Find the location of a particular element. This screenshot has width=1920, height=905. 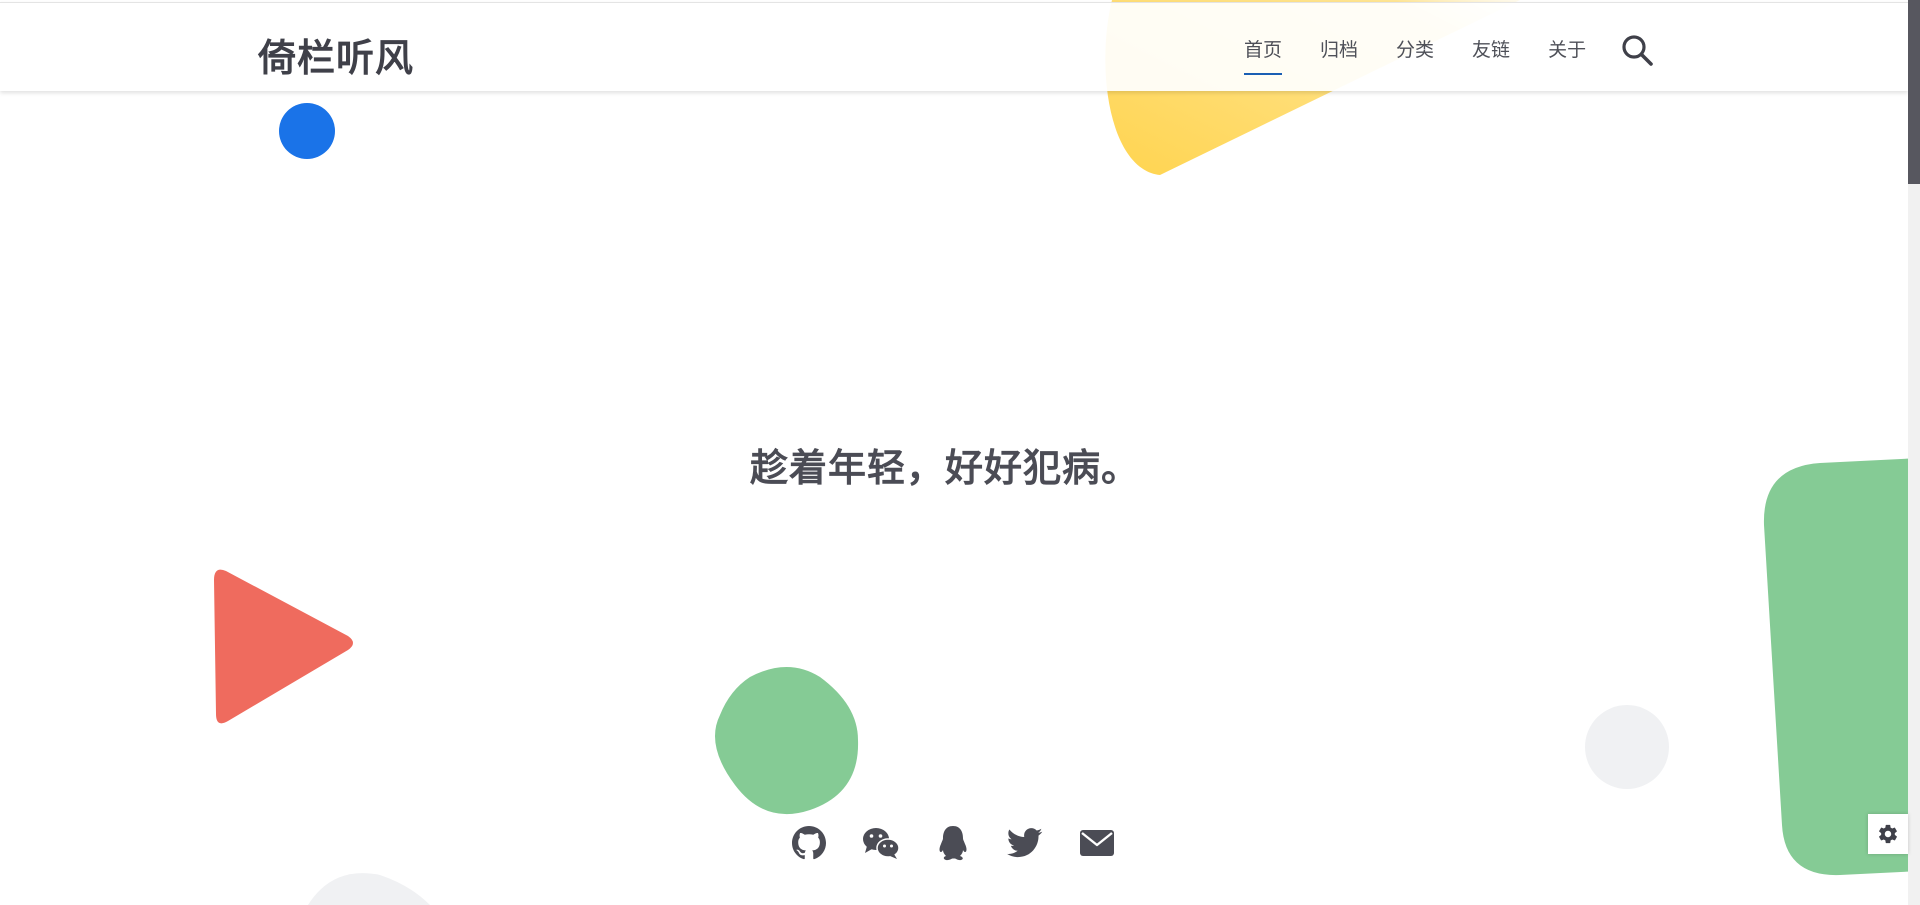

main-nav: 首页 归档 分类 友链 关于 is located at coordinates (1434, 56).